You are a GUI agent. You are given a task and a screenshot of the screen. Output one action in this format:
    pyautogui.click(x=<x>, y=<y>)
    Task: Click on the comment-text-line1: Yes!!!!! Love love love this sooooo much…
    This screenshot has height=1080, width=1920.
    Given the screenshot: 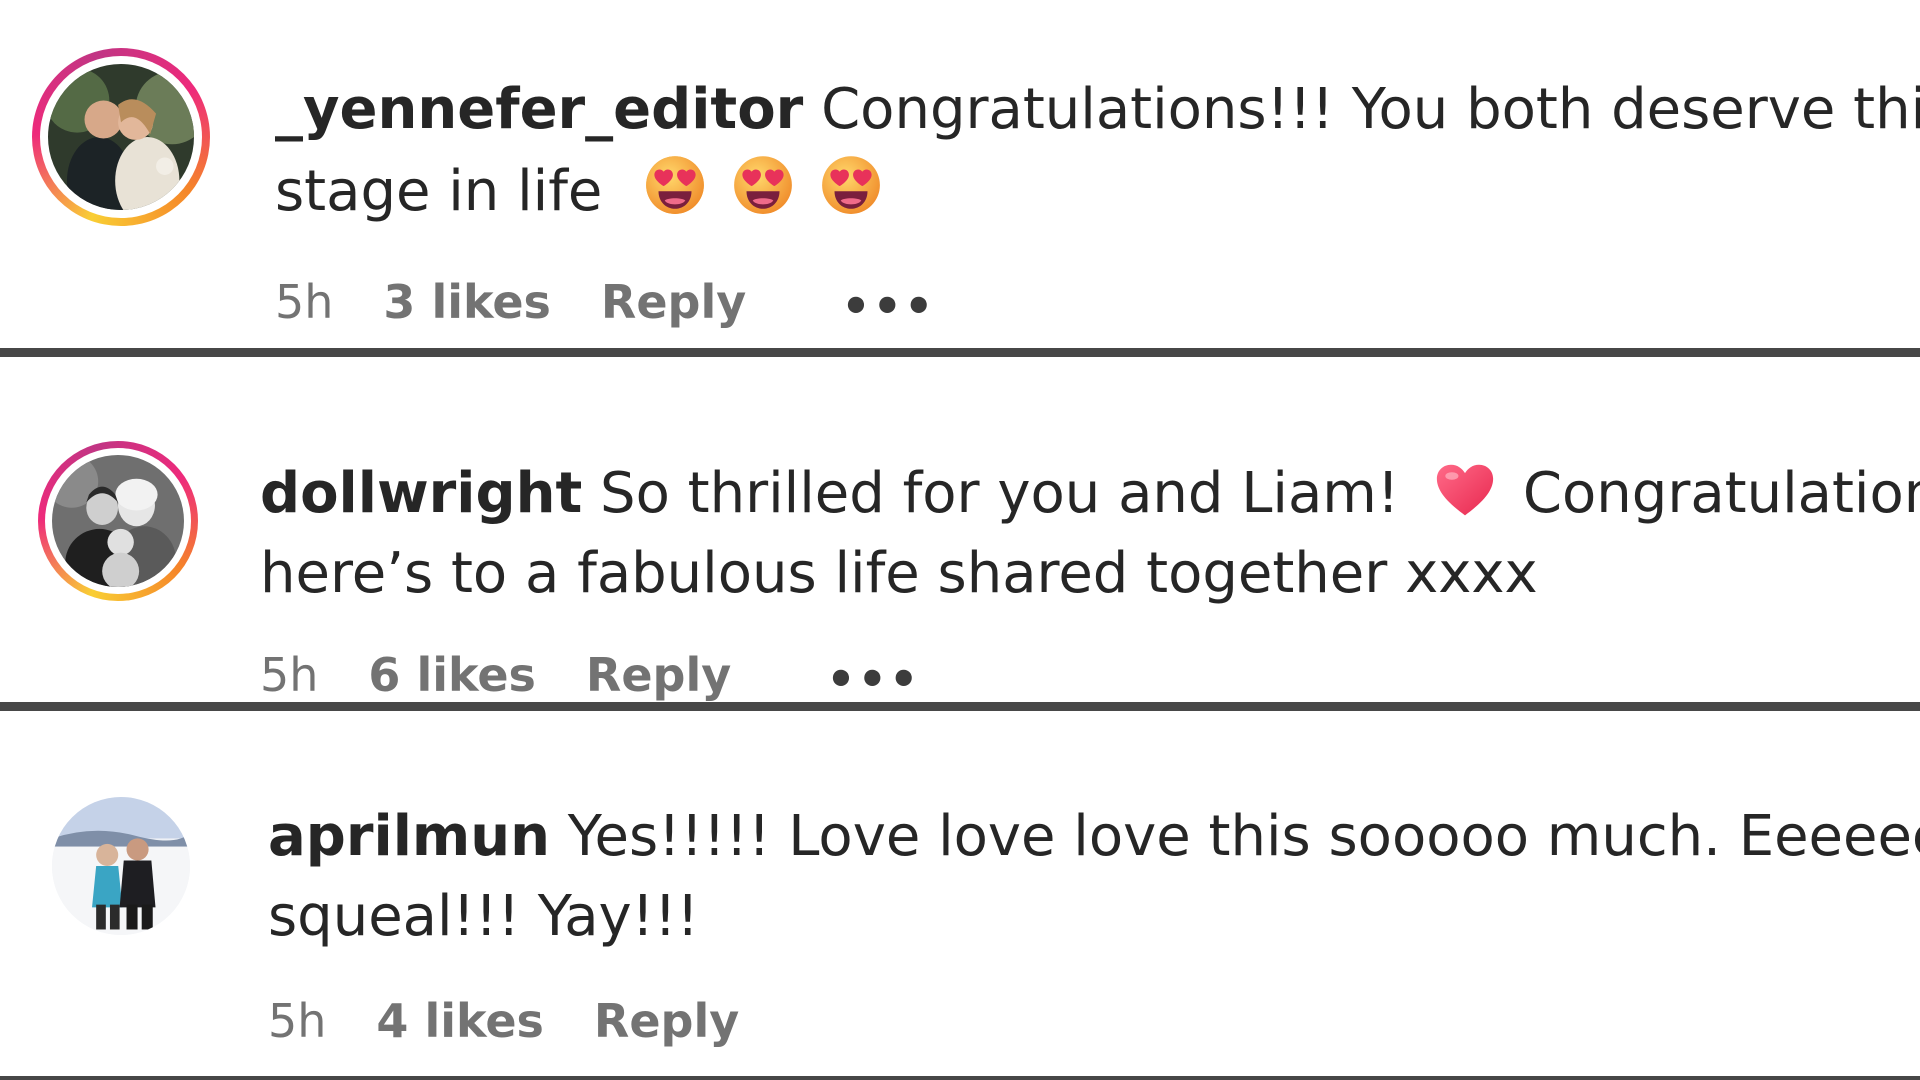 What is the action you would take?
    pyautogui.click(x=1243, y=836)
    